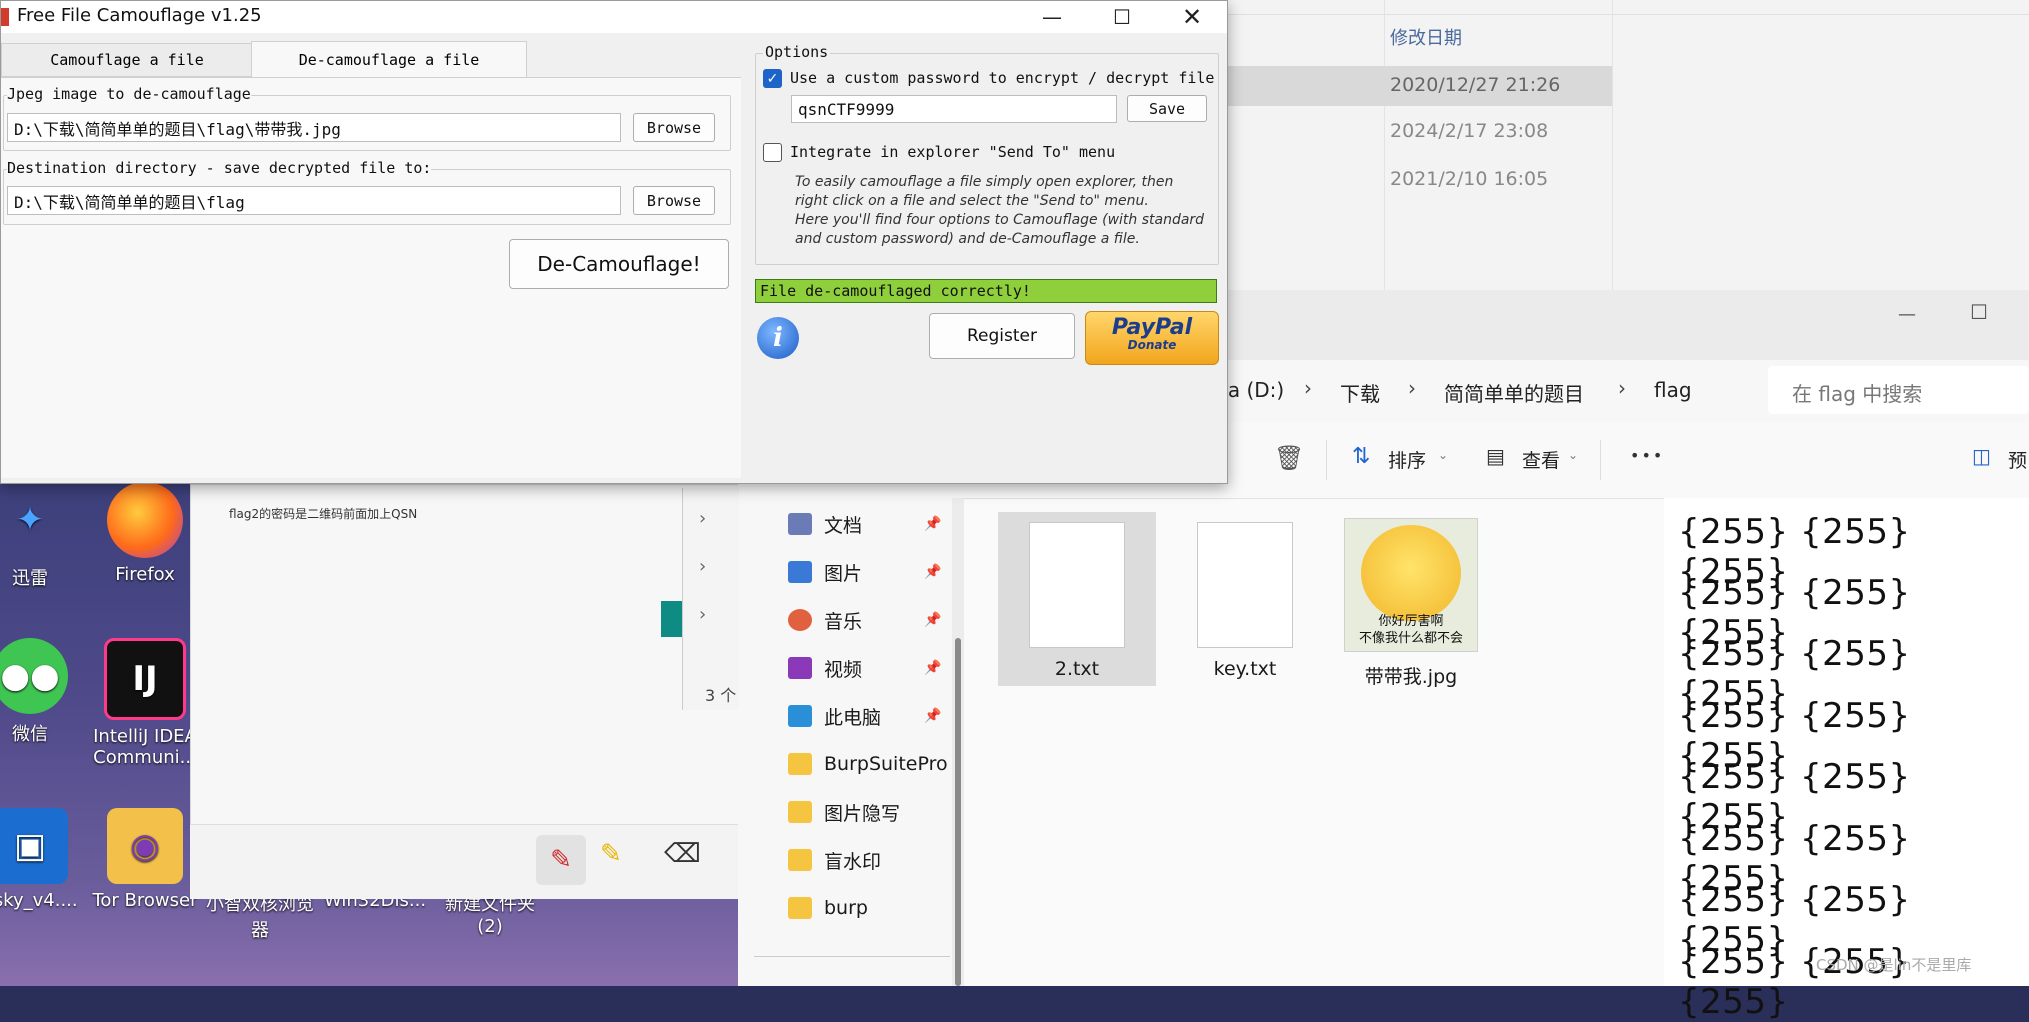  What do you see at coordinates (1541, 459) in the screenshot?
I see `view-button: 查看` at bounding box center [1541, 459].